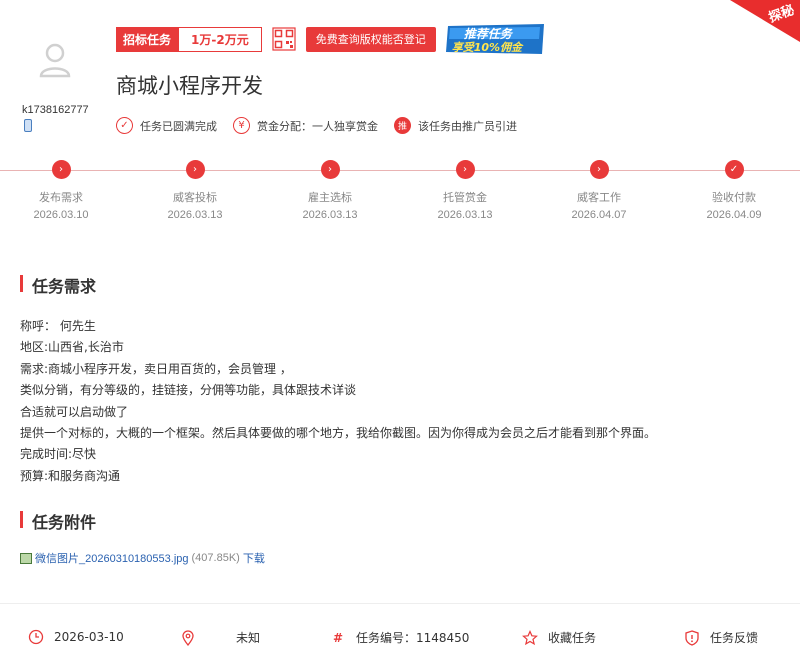 This screenshot has width=800, height=659. I want to click on phone-verified-icon, so click(28, 125).